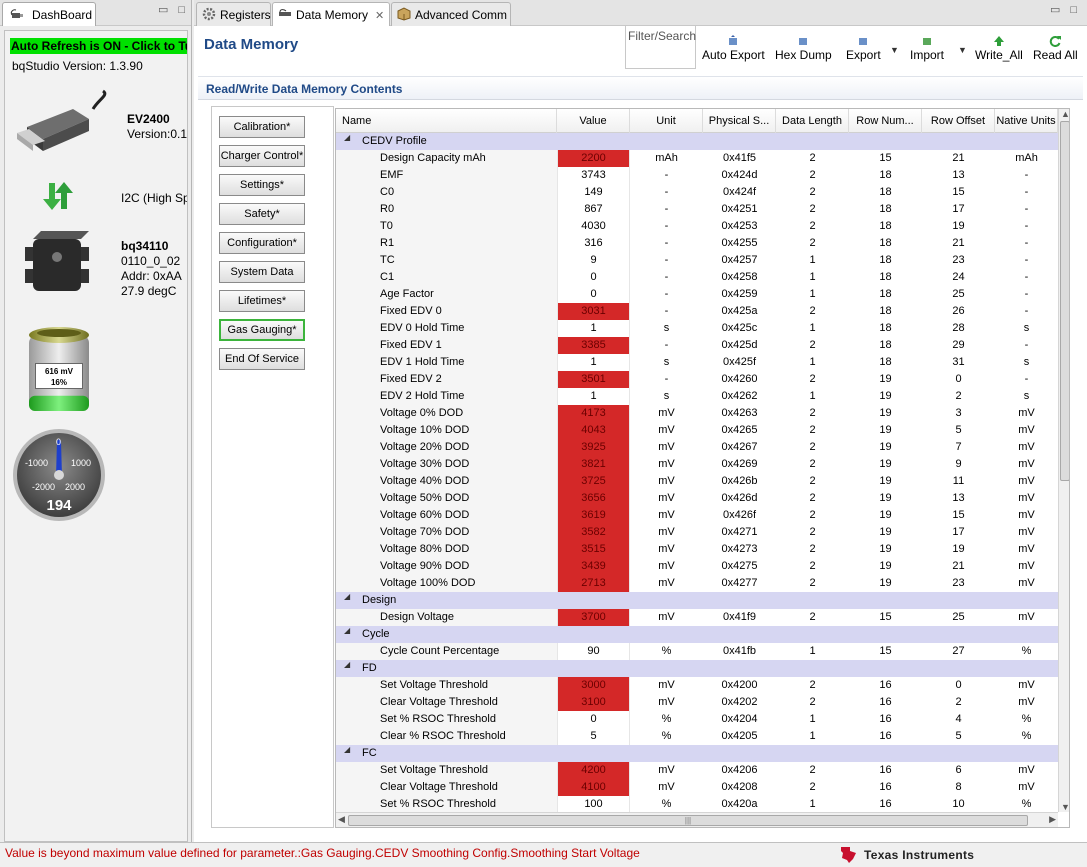 The image size is (1087, 867). Describe the element at coordinates (98, 46) in the screenshot. I see `auto-refresh-toggle: Auto Refresh is ON - Click to Tu` at that location.